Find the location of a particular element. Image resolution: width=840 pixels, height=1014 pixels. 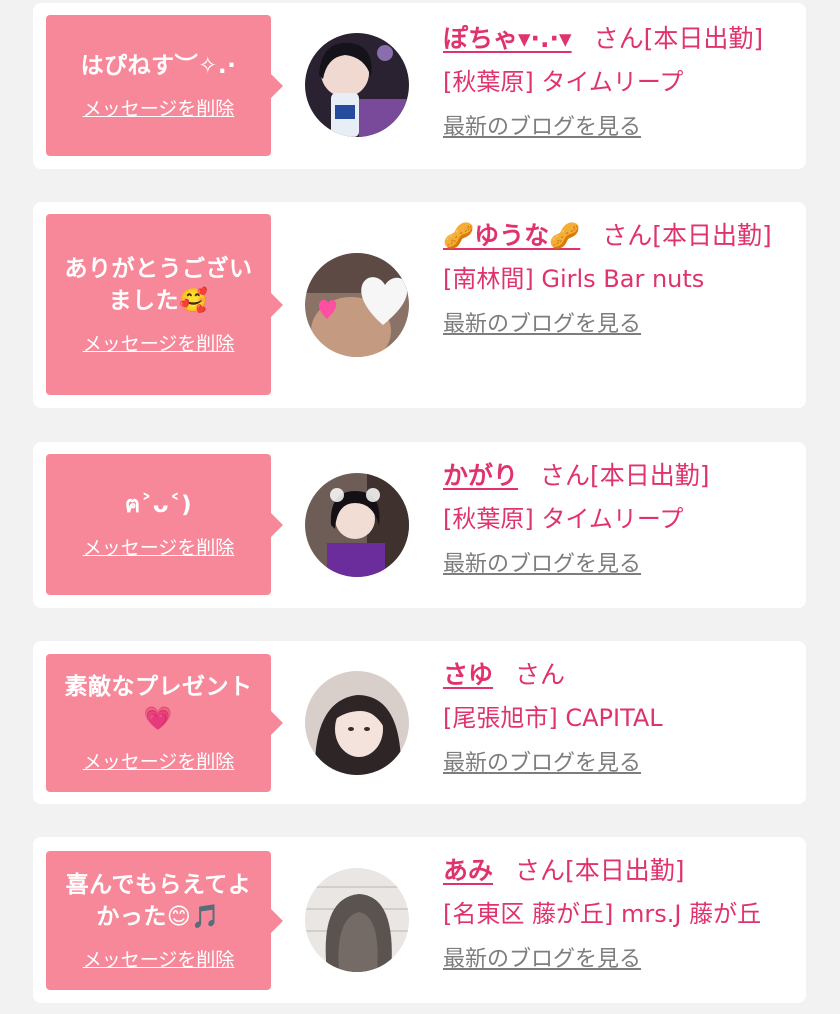

cast-info: さゆ さん [尾張旭市] CAPITAL 最新のブログを見る is located at coordinates (620, 716).